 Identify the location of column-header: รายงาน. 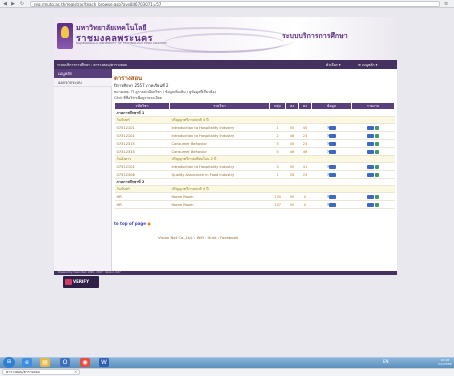
(373, 106).